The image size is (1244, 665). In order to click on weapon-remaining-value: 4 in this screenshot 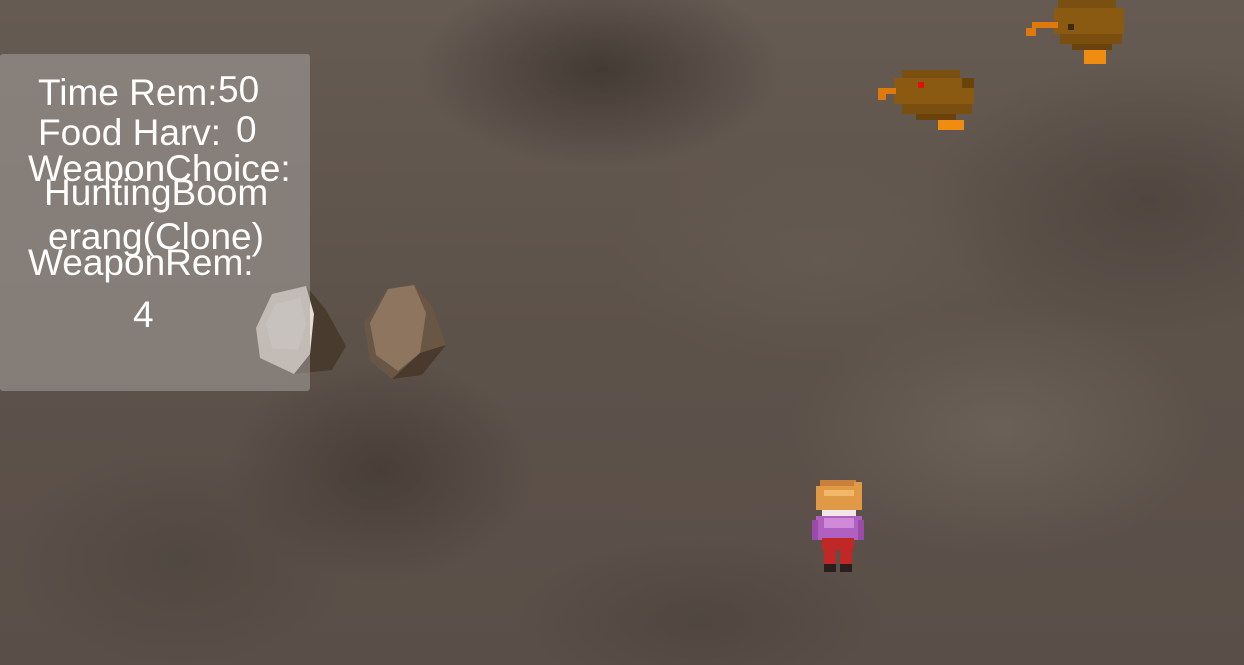, I will do `click(143, 314)`.